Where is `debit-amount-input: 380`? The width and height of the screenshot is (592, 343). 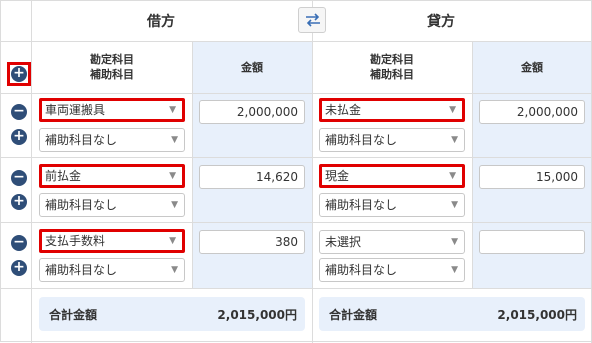 debit-amount-input: 380 is located at coordinates (252, 242).